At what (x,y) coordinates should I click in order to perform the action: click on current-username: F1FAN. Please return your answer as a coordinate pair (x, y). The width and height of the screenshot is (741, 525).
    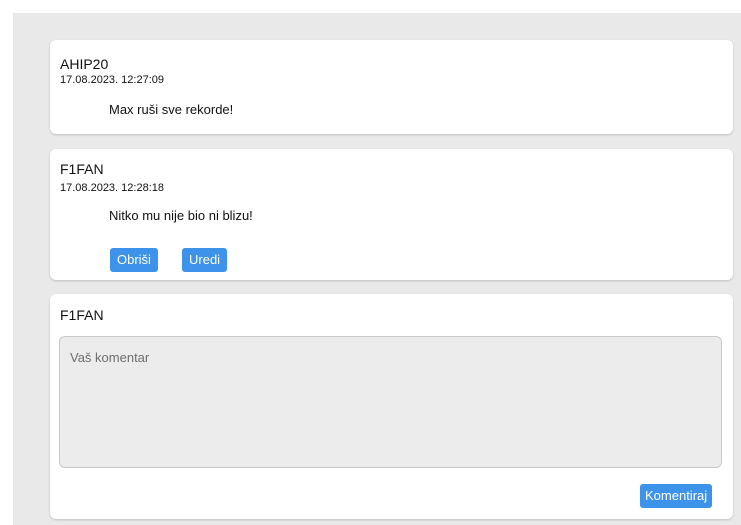
    Looking at the image, I should click on (82, 315).